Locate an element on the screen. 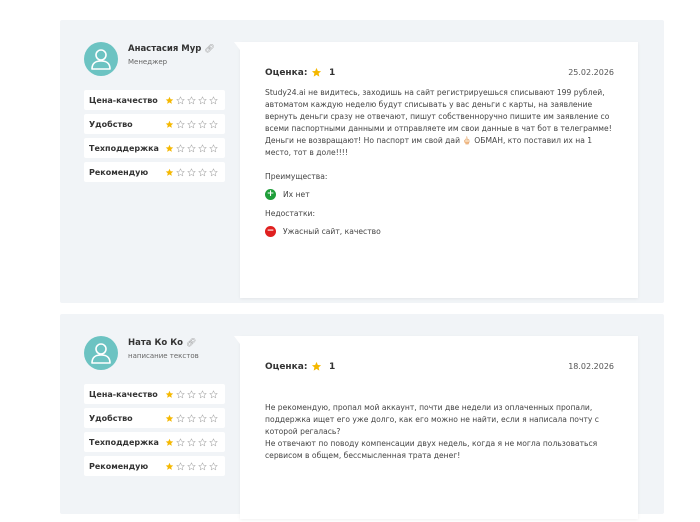  author-role: Менеджер is located at coordinates (148, 62).